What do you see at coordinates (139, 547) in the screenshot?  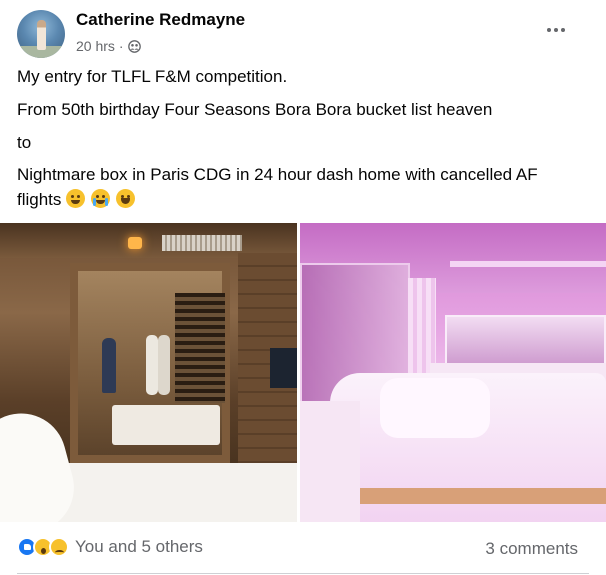 I see `reactions-count-text: You and 5 others` at bounding box center [139, 547].